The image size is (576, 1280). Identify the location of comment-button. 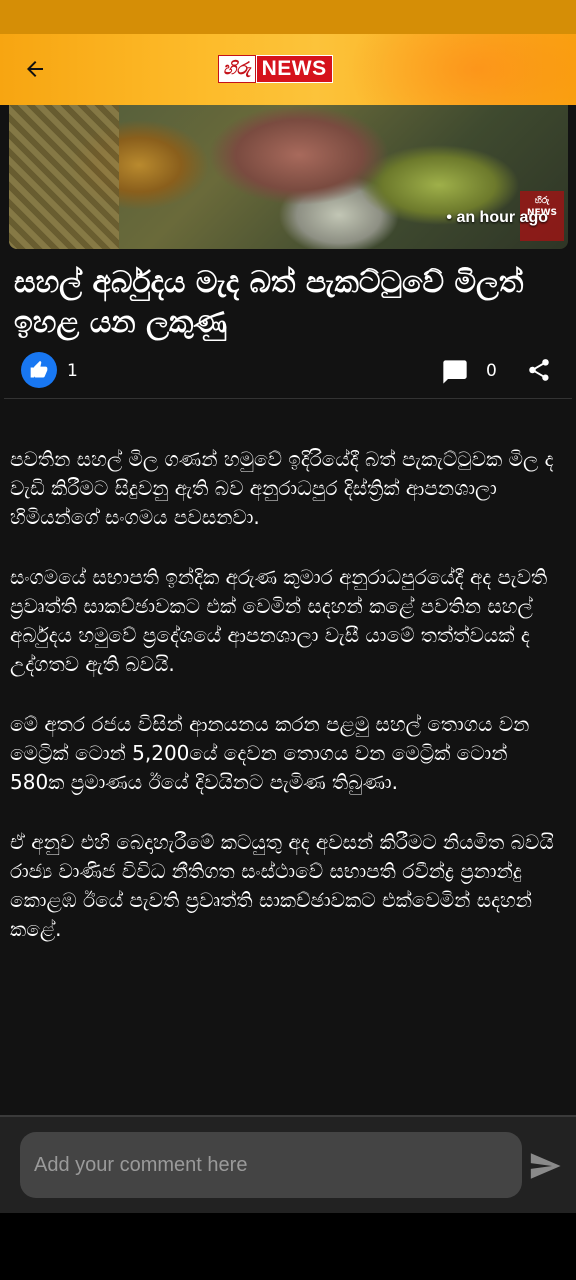
(455, 374).